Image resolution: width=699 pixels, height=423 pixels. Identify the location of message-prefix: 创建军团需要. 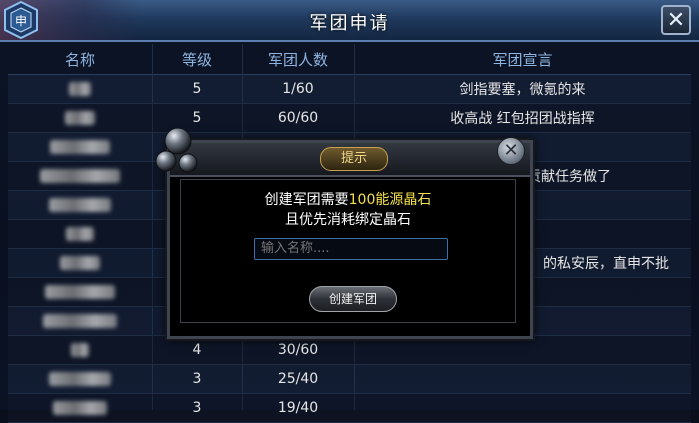
(306, 200).